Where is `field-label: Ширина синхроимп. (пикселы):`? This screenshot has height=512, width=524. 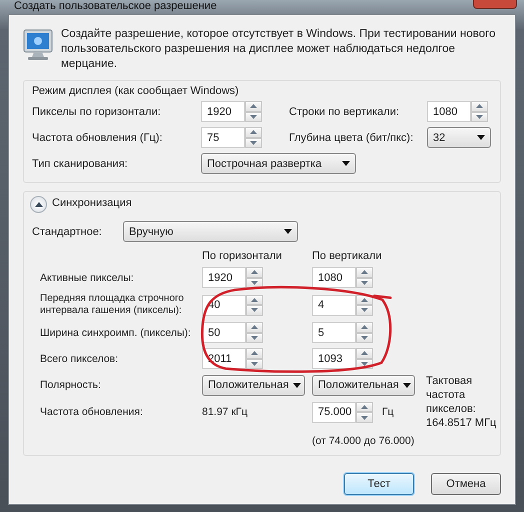
field-label: Ширина синхроимп. (пикселы): is located at coordinates (116, 332).